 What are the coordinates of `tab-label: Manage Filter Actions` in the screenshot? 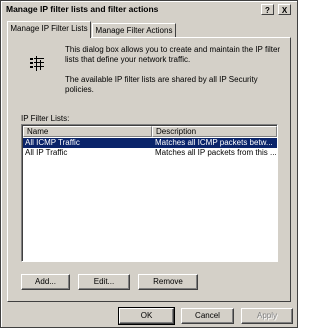 It's located at (134, 30).